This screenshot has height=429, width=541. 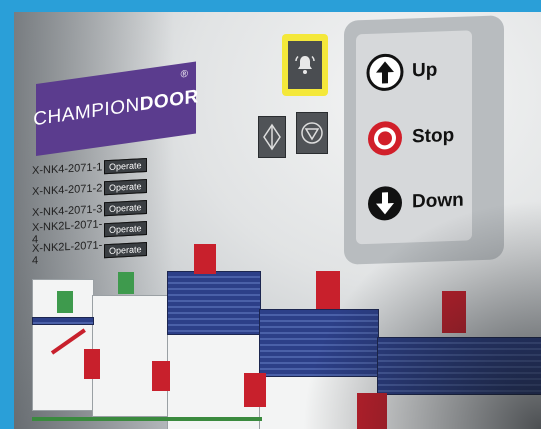 I want to click on brand-name-part1: CHAMPION, so click(x=86, y=112).